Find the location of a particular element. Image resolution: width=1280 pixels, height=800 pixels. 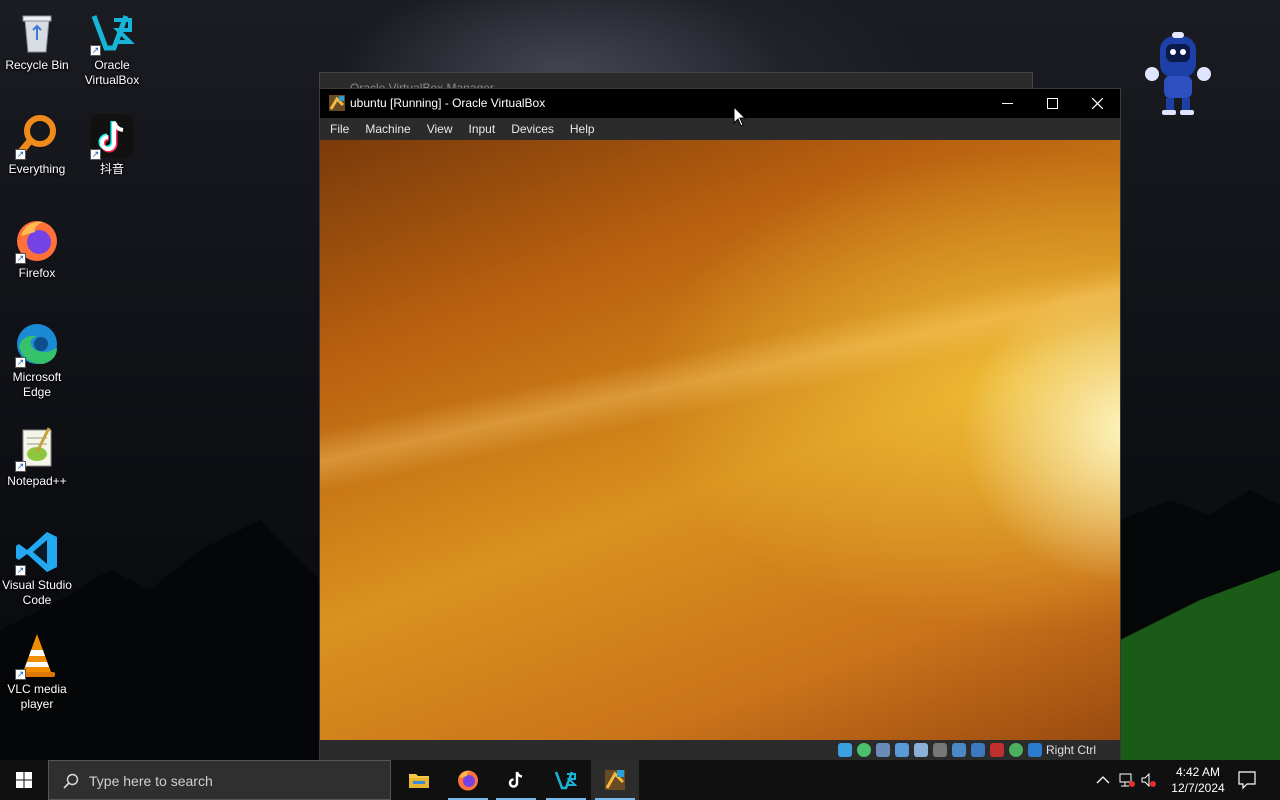

desktop-icon-vlc: ↗ VLC media player is located at coordinates (37, 672).